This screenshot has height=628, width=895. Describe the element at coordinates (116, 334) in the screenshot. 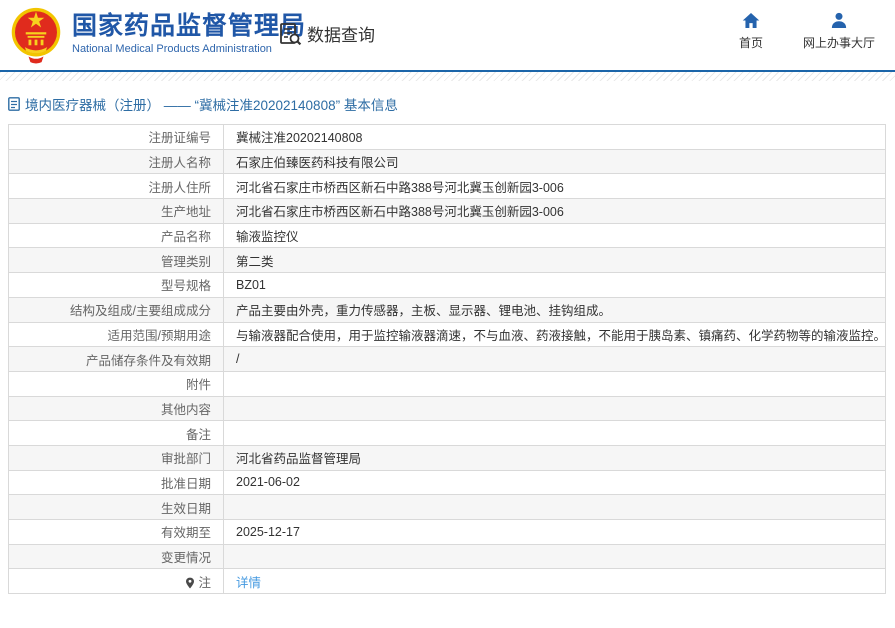

I see `row-label: 适用范围/预期用途` at that location.